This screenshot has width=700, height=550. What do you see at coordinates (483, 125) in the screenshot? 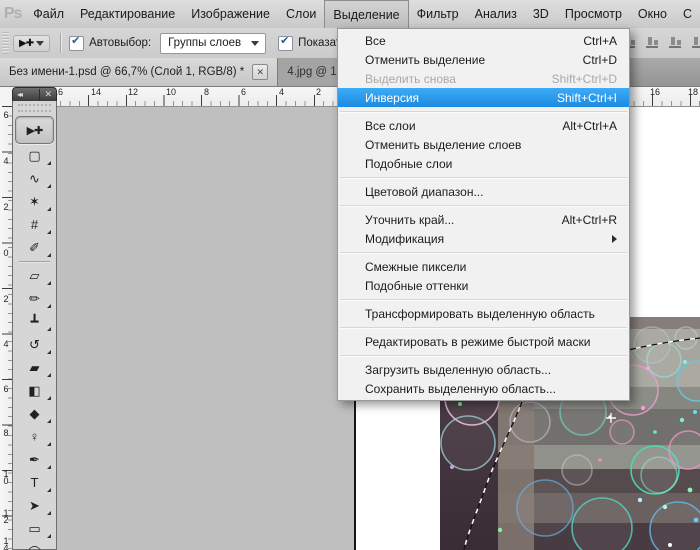
I see `menu-item: Все слои Alt+Ctrl+A` at bounding box center [483, 125].